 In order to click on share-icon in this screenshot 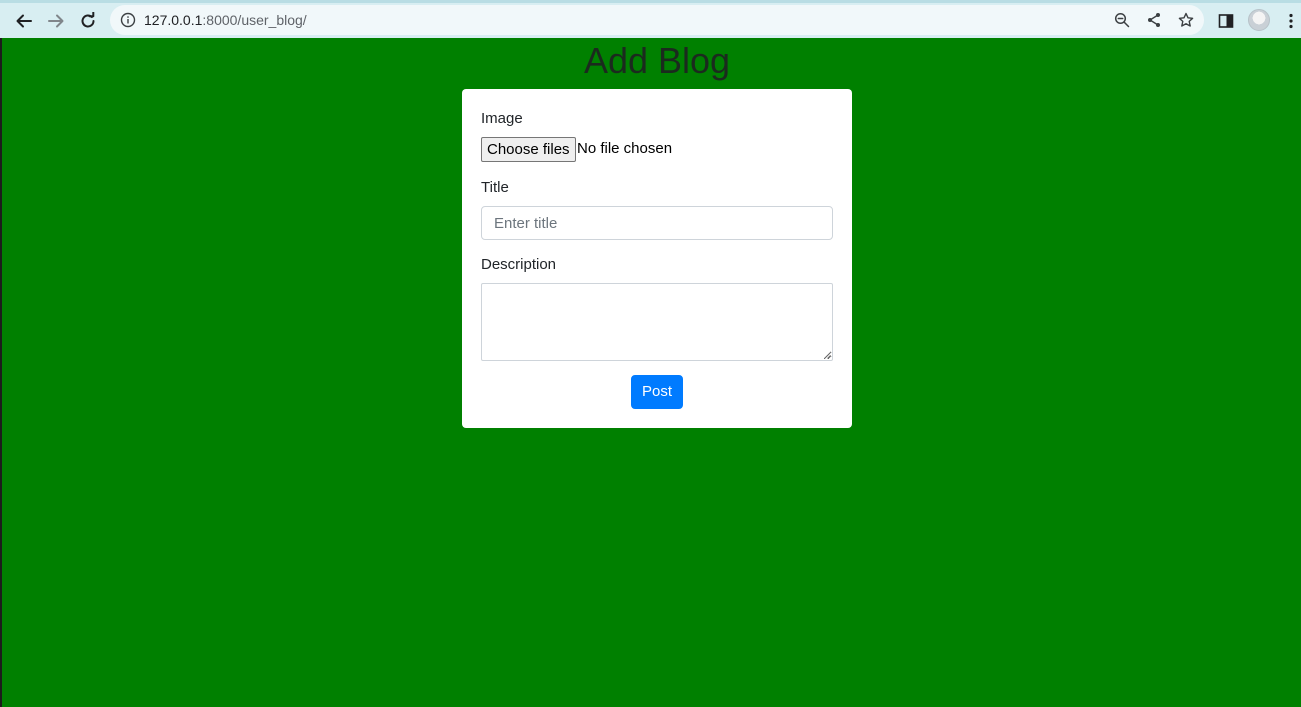, I will do `click(1154, 20)`.